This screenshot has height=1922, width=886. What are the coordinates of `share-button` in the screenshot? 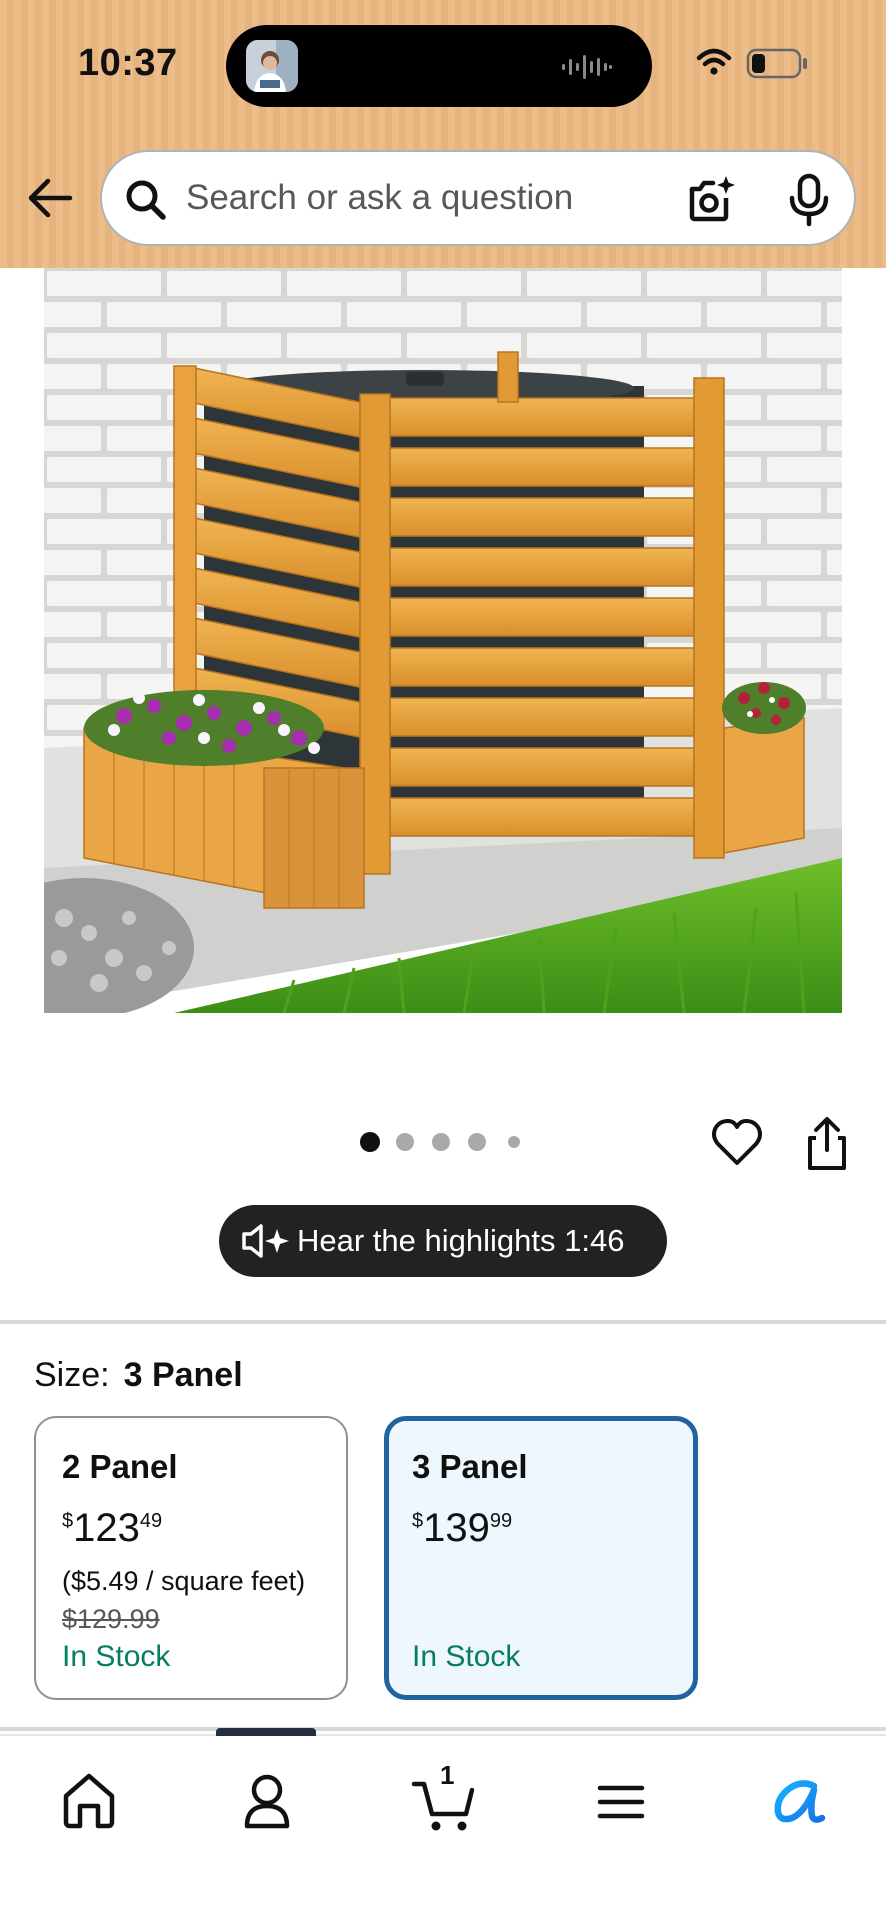 It's located at (827, 1144).